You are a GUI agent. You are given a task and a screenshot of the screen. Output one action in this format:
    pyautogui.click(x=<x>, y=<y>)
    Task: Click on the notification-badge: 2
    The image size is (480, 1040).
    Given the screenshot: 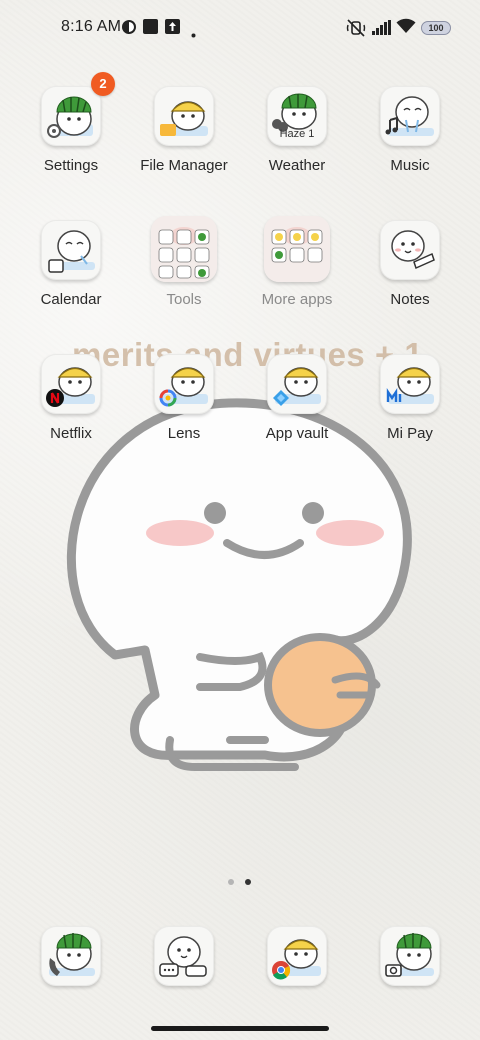 What is the action you would take?
    pyautogui.click(x=103, y=84)
    